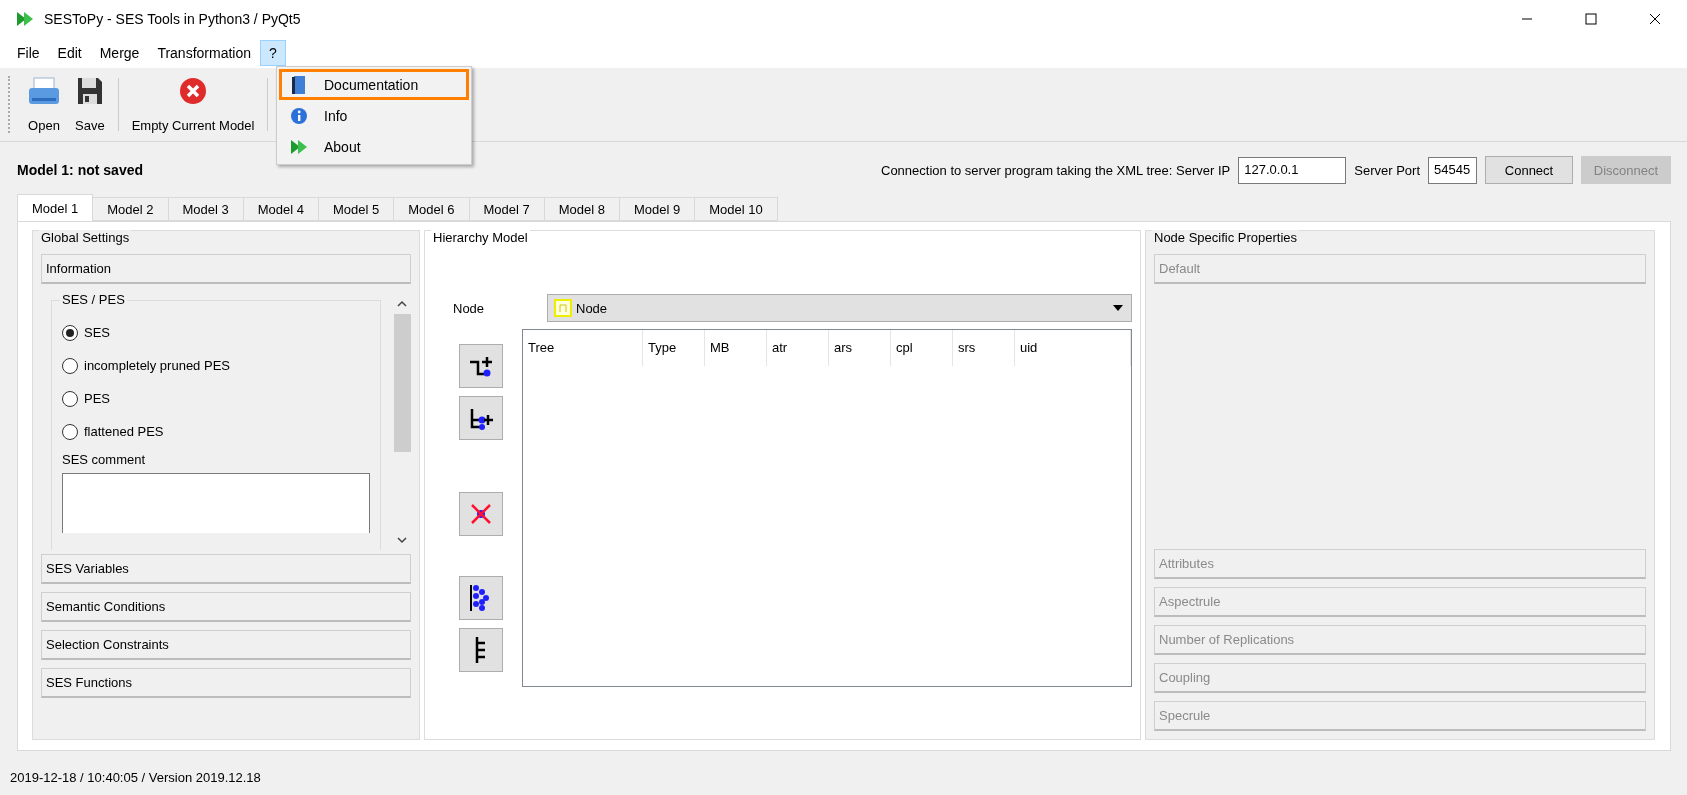 The image size is (1687, 795). I want to click on group-title: Global Settings, so click(85, 238).